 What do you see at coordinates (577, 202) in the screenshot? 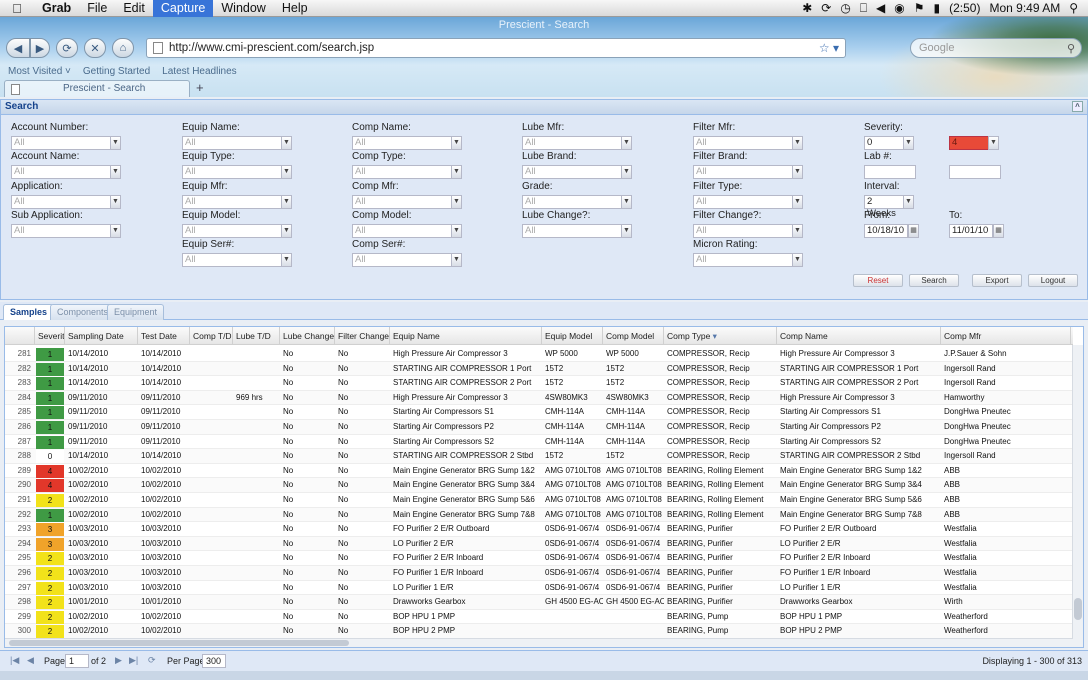
I see `grade-combo: All ▼` at bounding box center [577, 202].